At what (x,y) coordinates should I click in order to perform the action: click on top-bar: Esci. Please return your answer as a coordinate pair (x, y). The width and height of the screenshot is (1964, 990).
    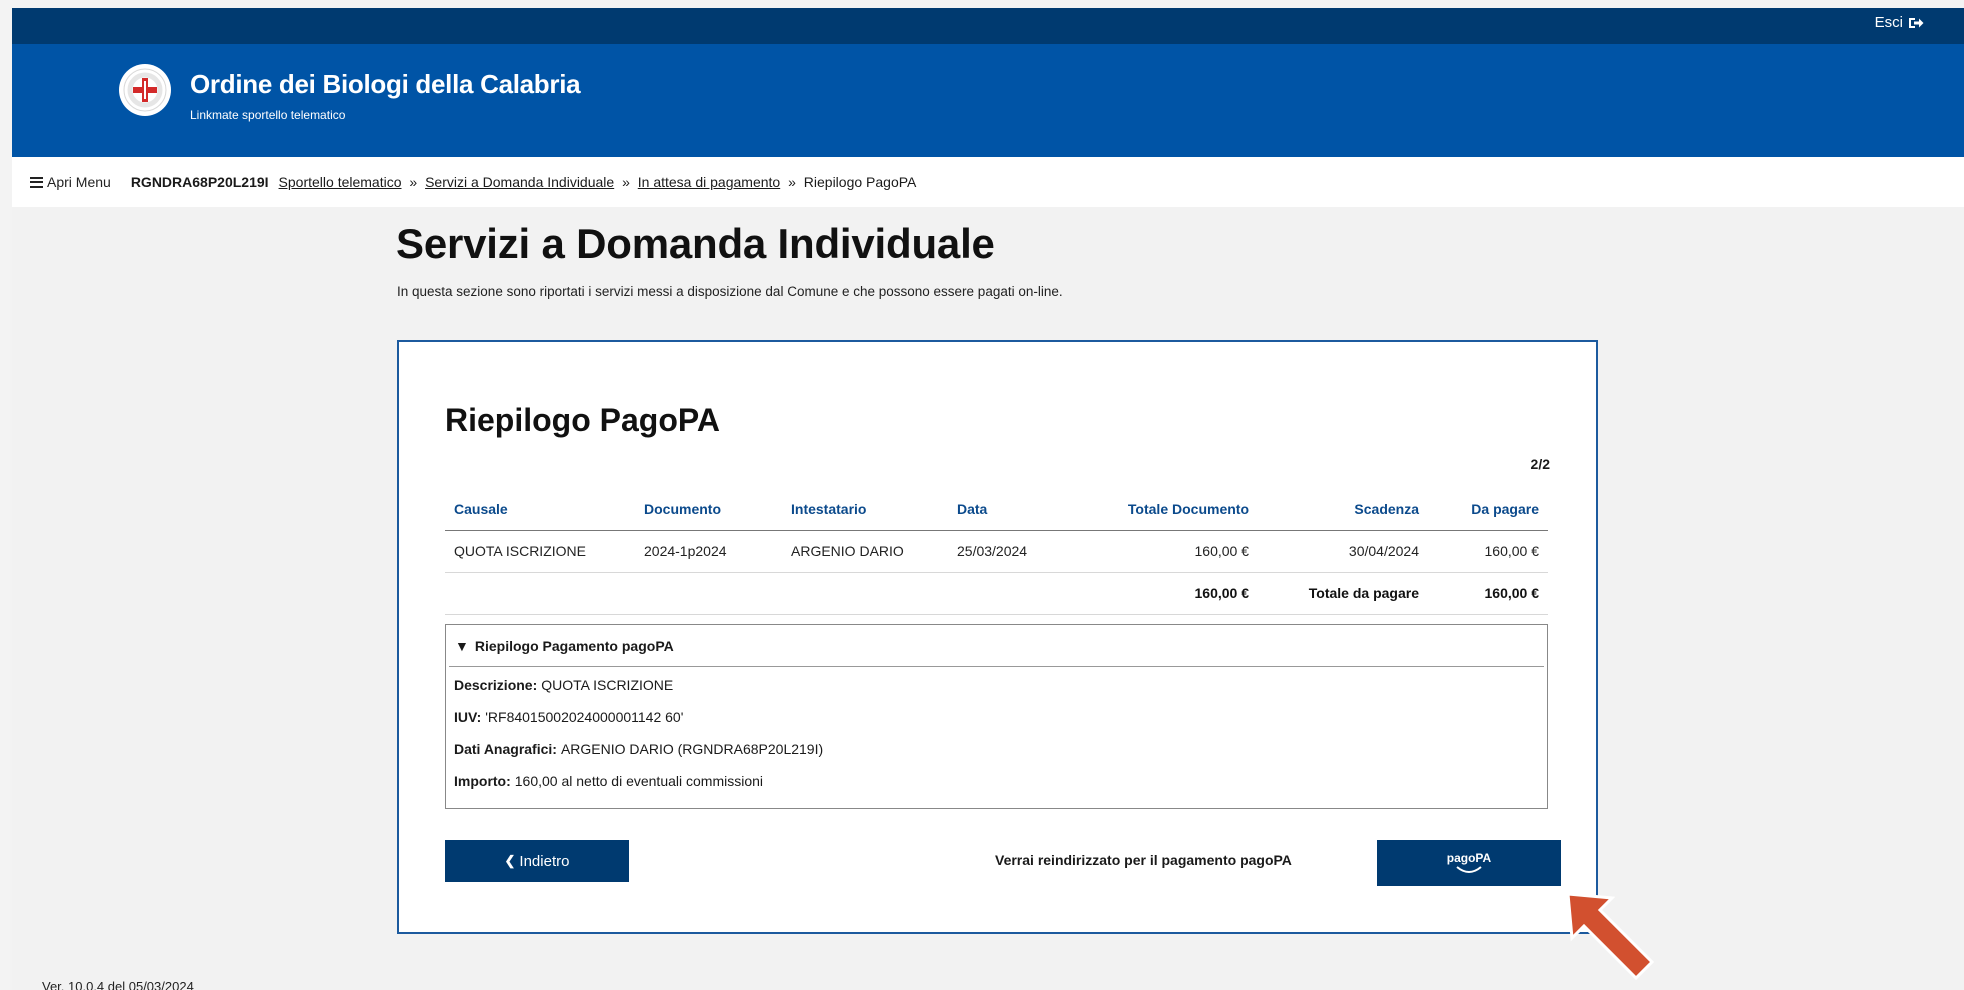
    Looking at the image, I should click on (988, 26).